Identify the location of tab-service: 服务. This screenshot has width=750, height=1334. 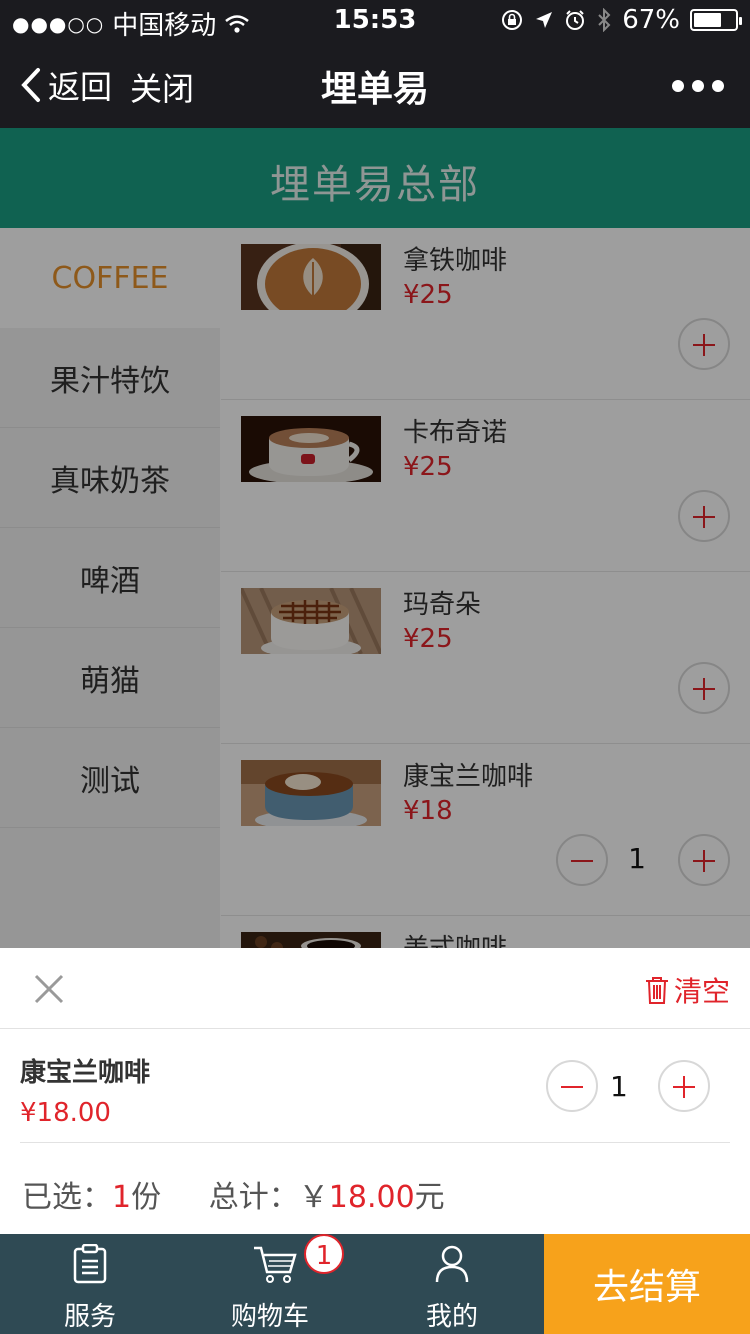
(90, 1284).